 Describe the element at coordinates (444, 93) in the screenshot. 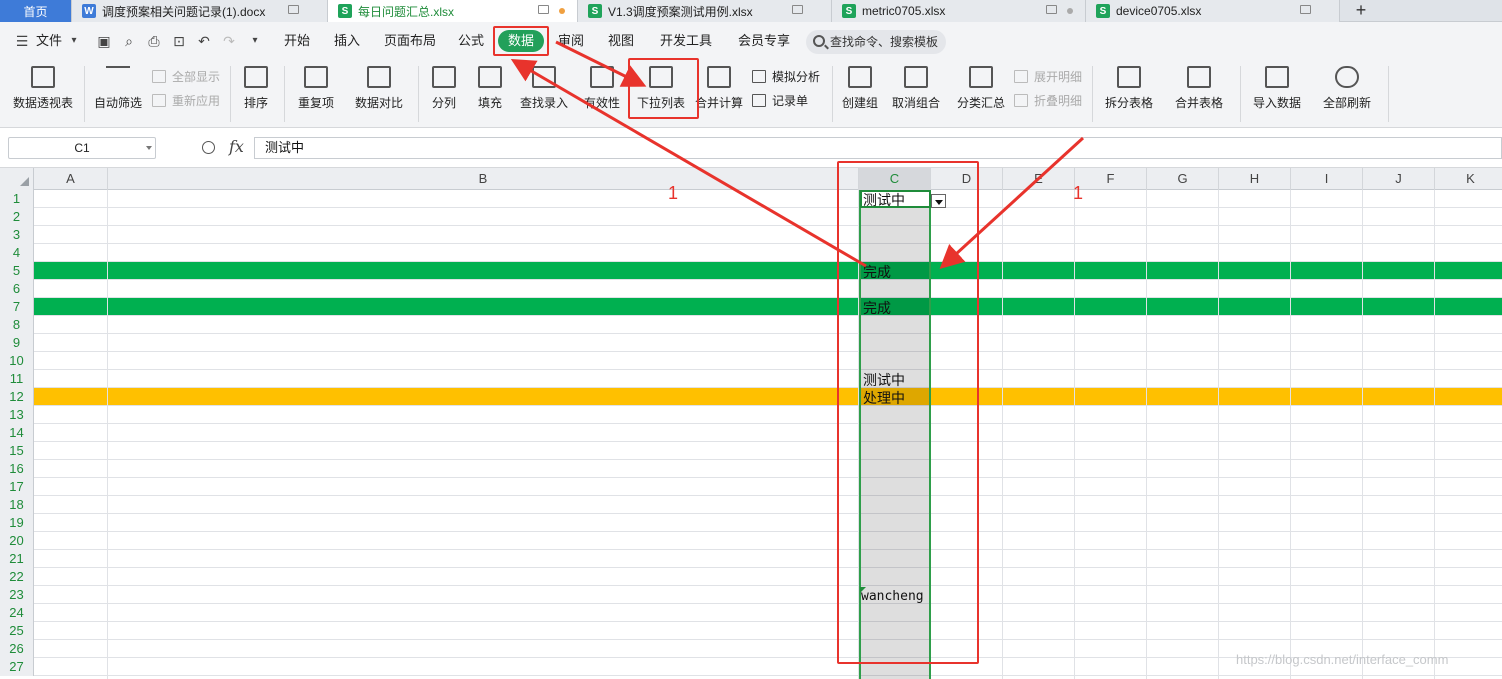

I see `split-column-button: 分列` at that location.